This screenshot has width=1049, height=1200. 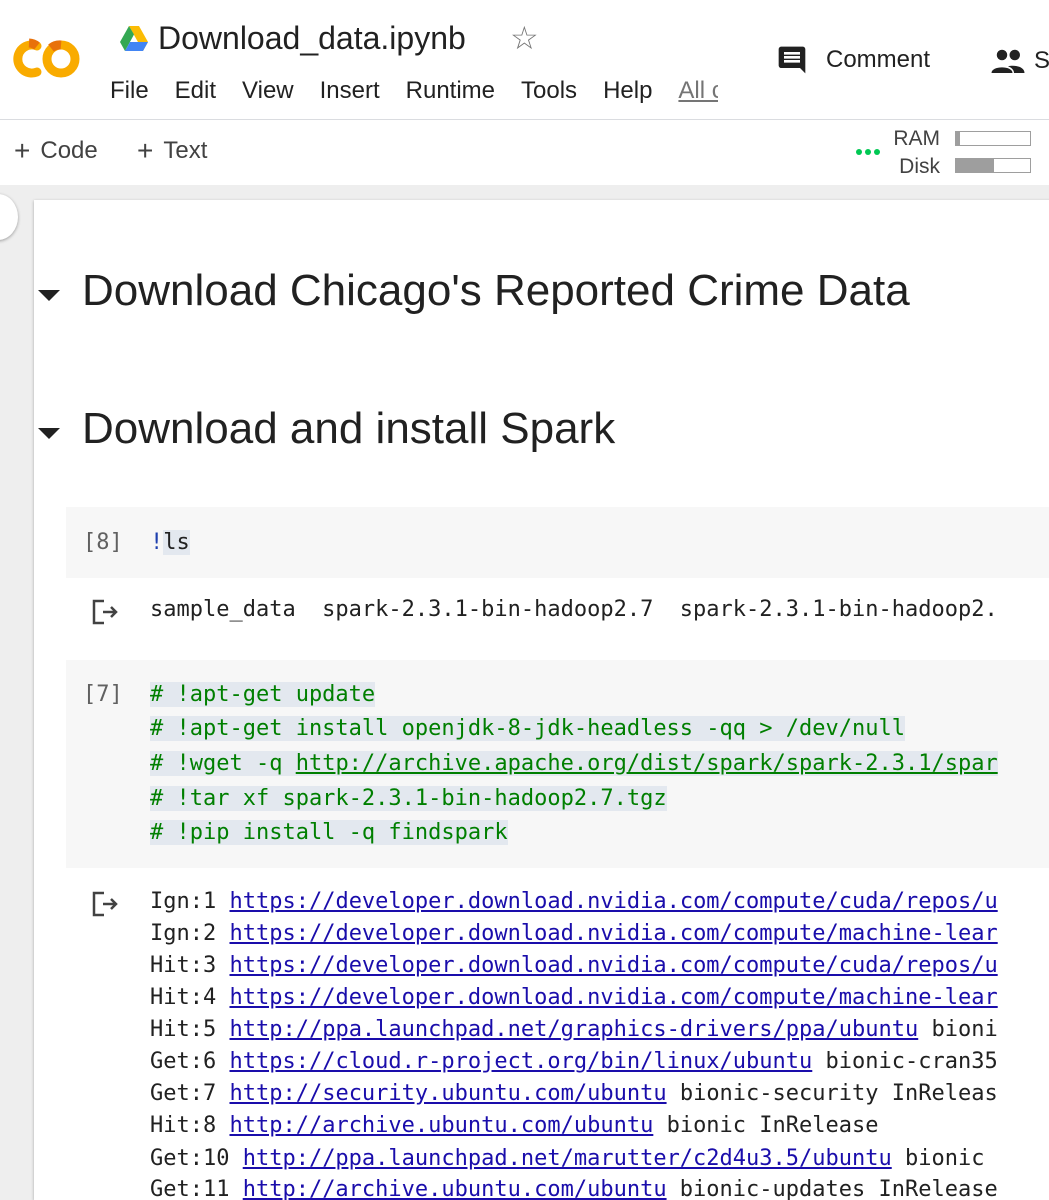 What do you see at coordinates (993, 138) in the screenshot?
I see `ram-usage-bar` at bounding box center [993, 138].